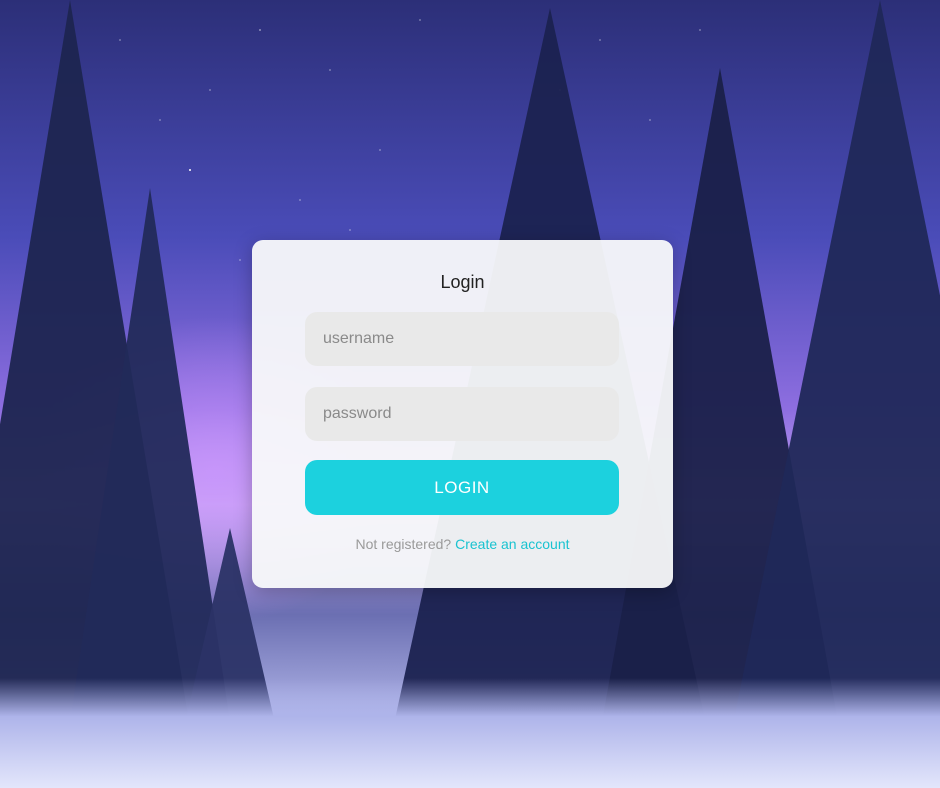  I want to click on password-input, so click(462, 414).